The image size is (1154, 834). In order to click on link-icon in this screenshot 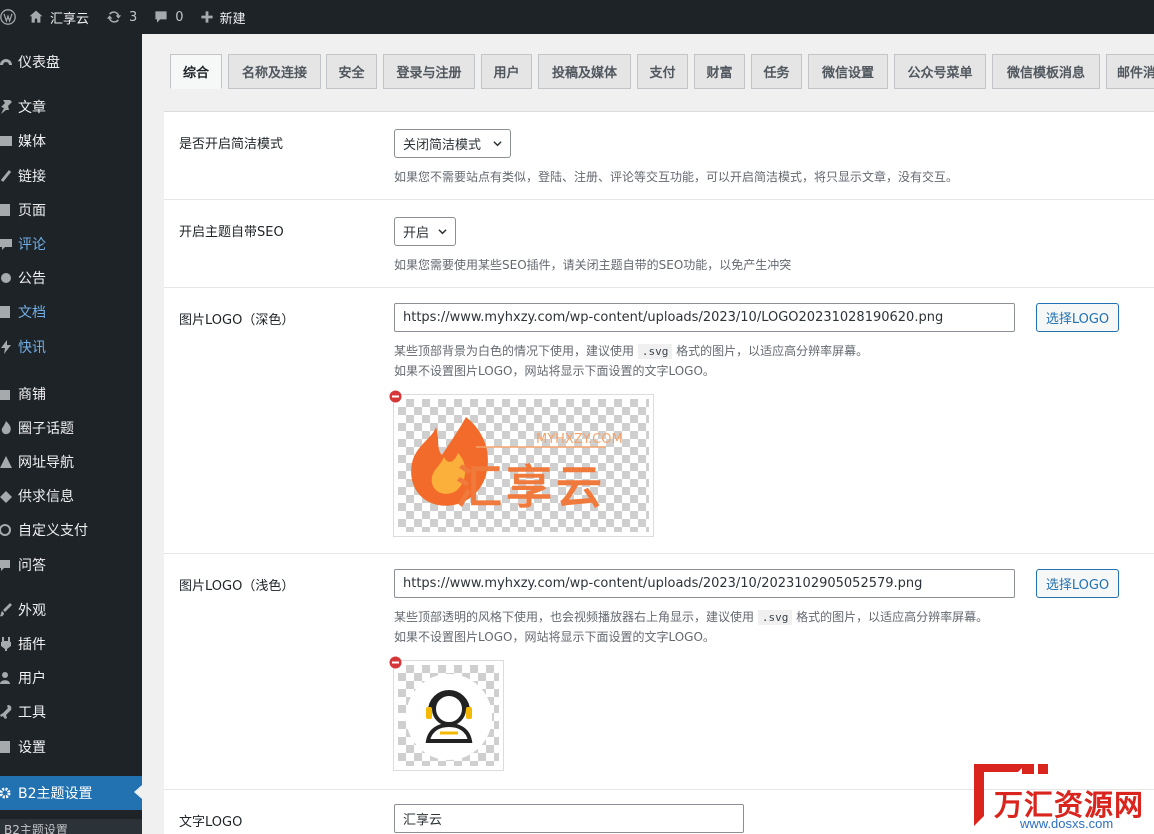, I will do `click(7, 176)`.